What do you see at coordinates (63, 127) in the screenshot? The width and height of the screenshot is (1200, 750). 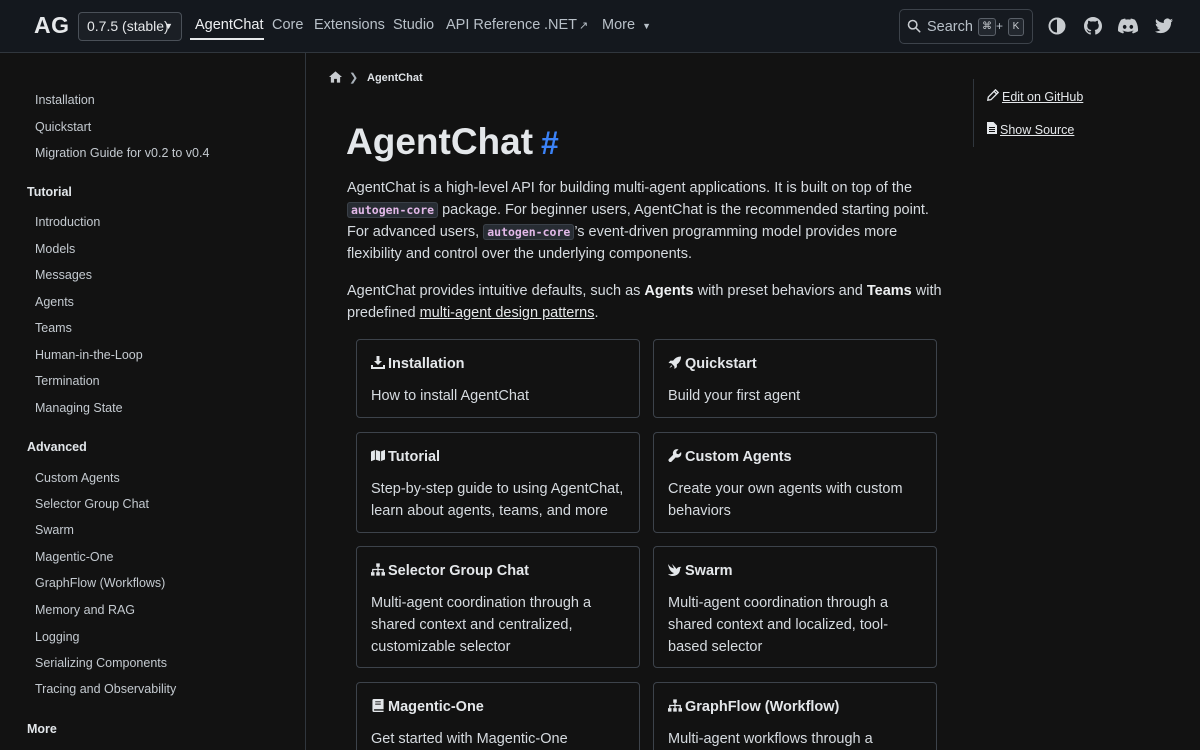 I see `sidebar-item-quickstart: Quickstart` at bounding box center [63, 127].